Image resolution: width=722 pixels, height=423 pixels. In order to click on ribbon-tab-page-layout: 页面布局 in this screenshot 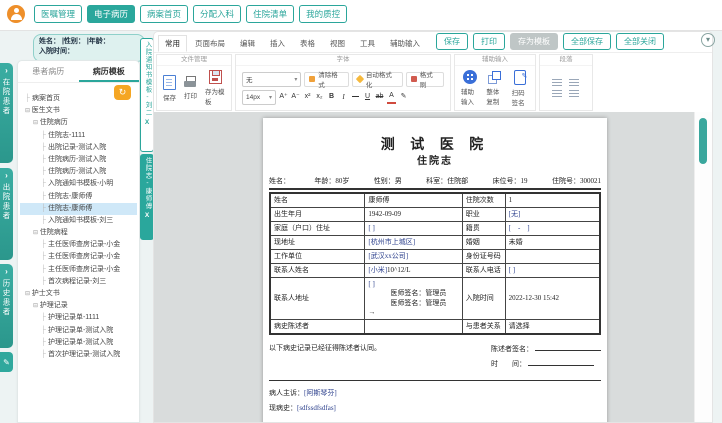, I will do `click(210, 43)`.